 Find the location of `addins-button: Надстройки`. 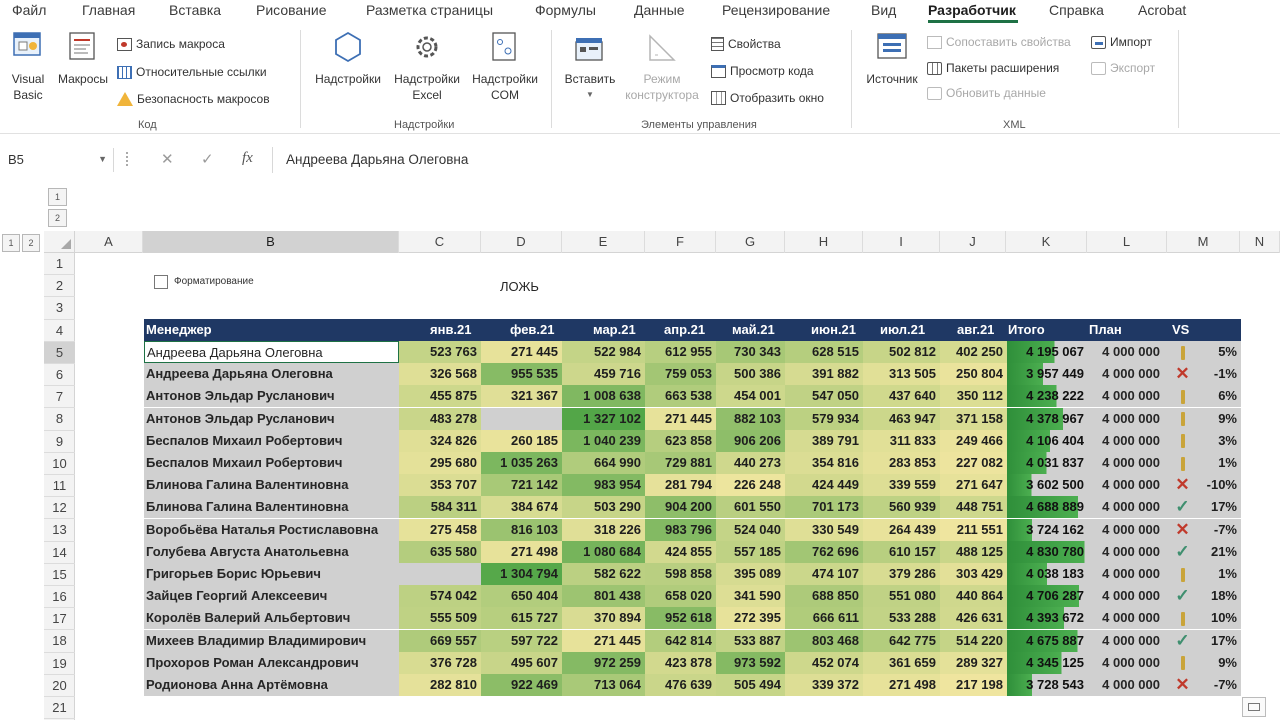

addins-button: Надстройки is located at coordinates (348, 79).